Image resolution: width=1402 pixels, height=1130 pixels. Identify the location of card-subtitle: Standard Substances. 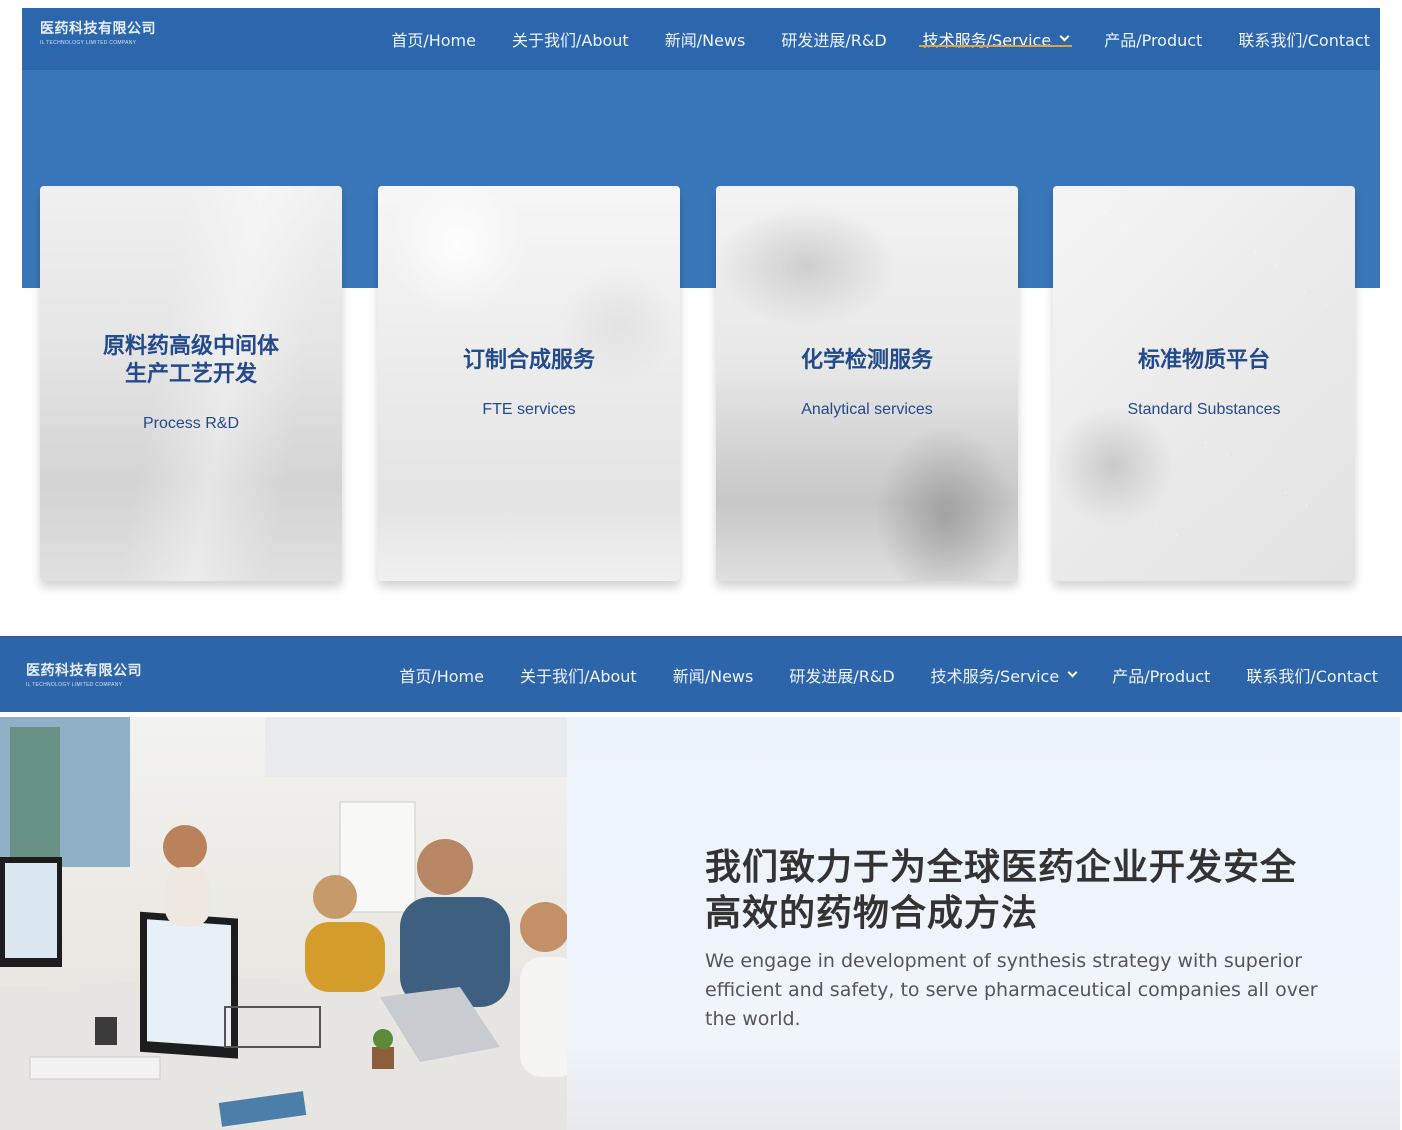
(1204, 409).